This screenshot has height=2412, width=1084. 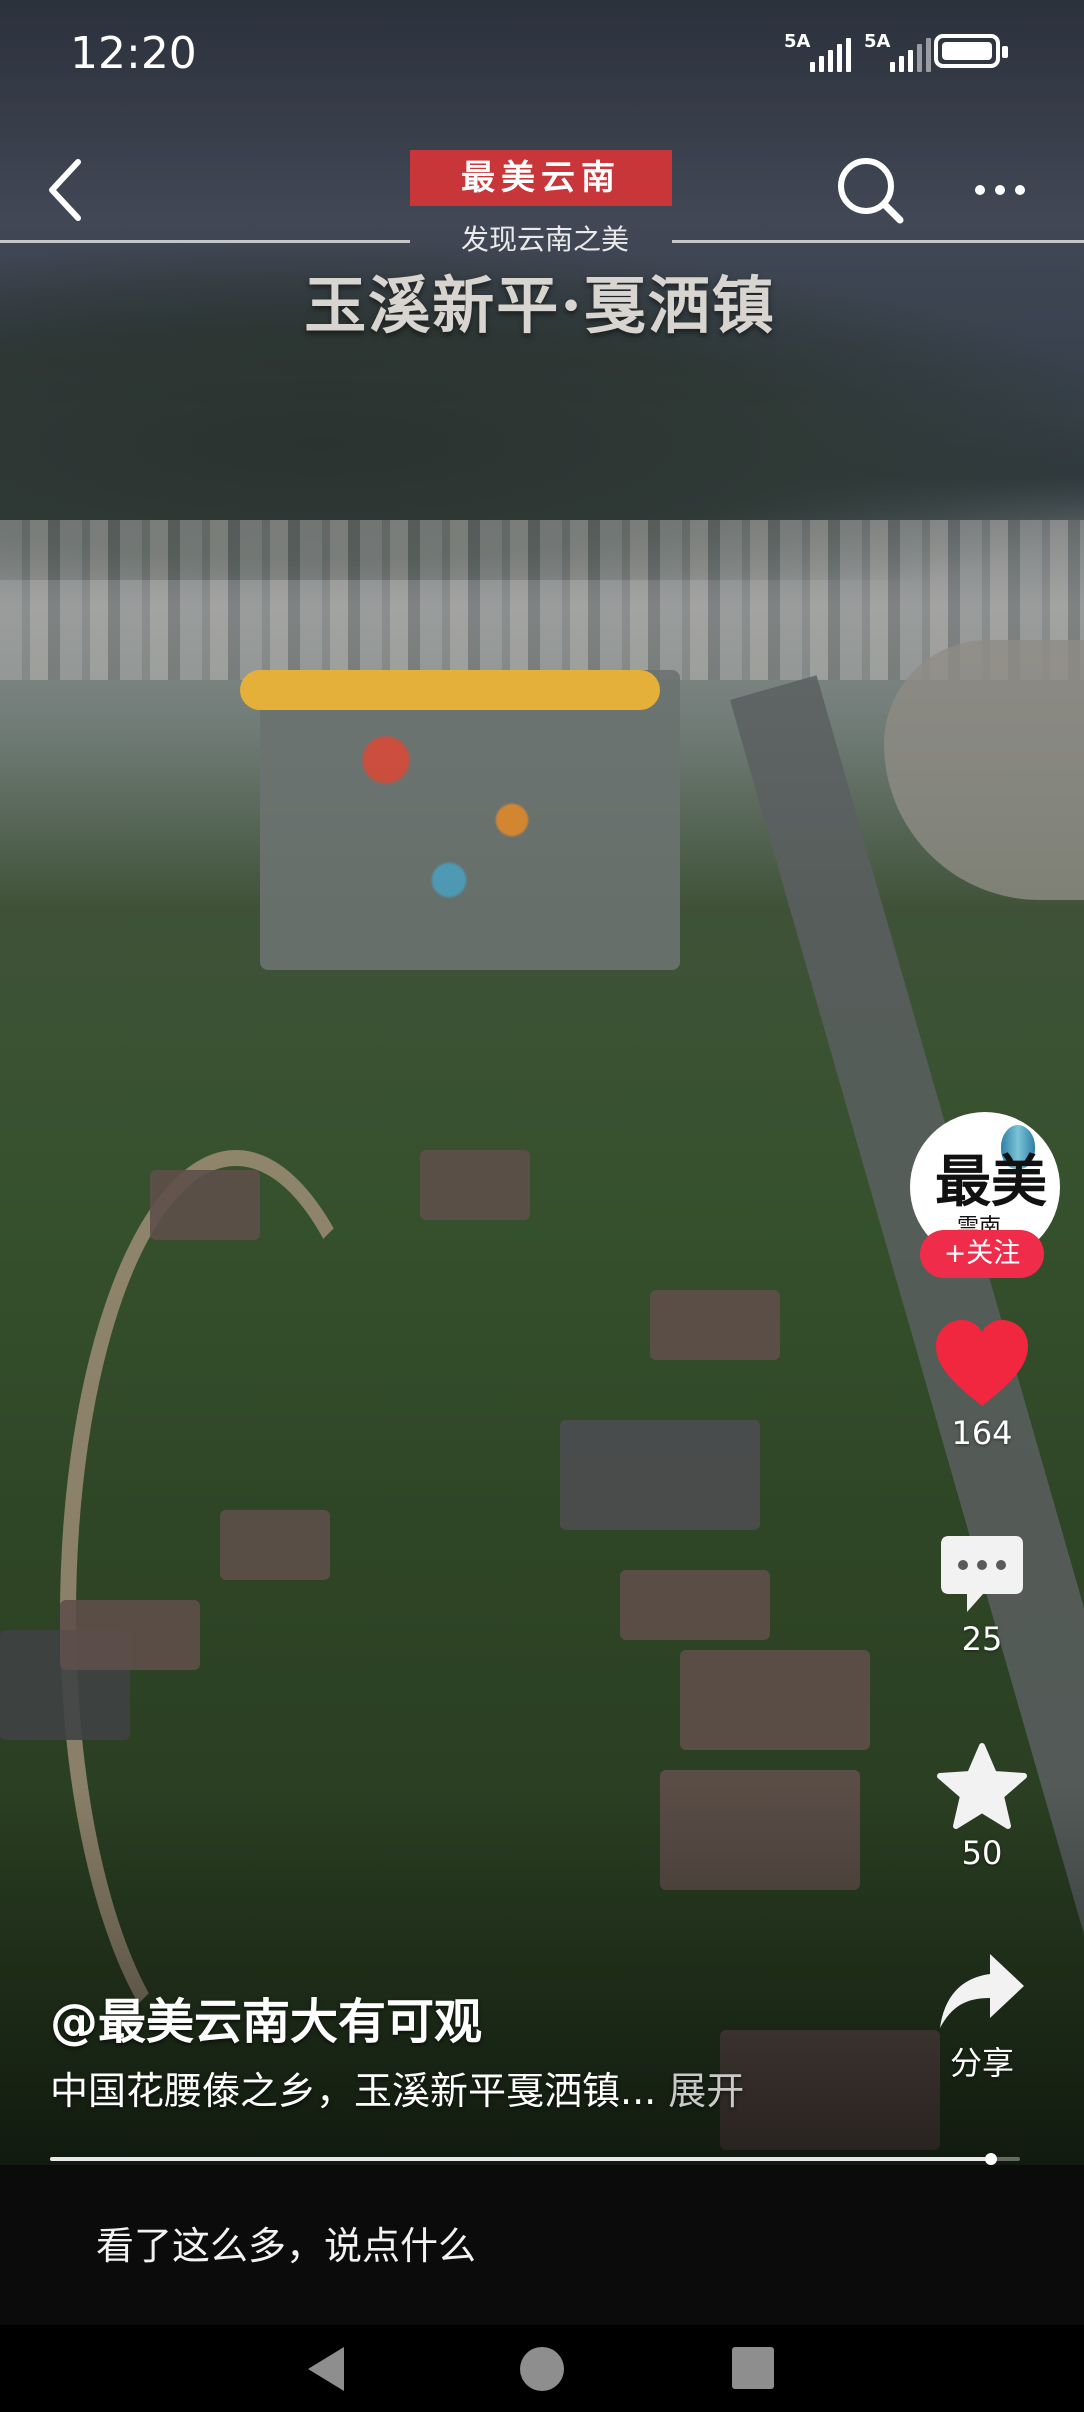 I want to click on water-park, so click(x=470, y=820).